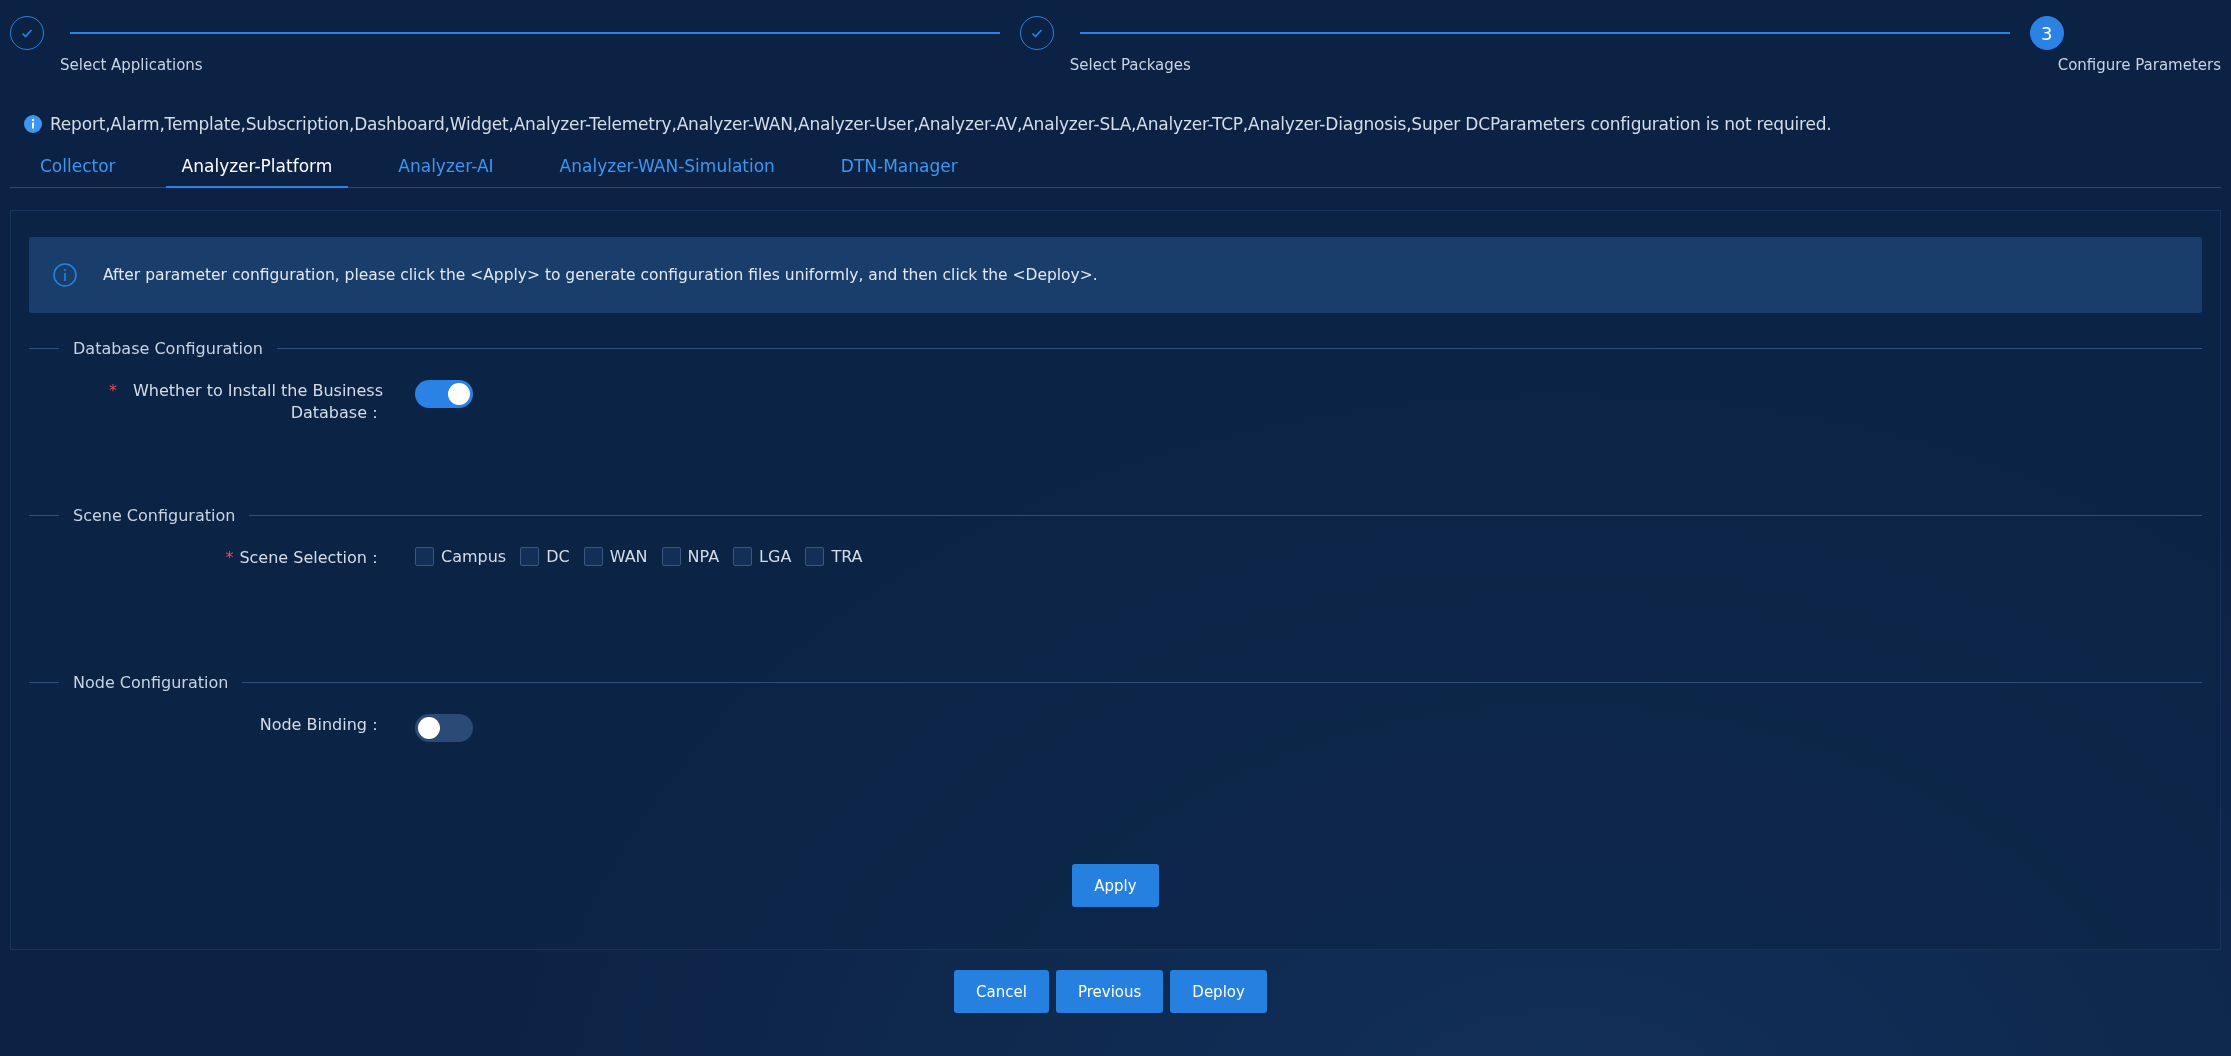 The image size is (2231, 1056). Describe the element at coordinates (1001, 991) in the screenshot. I see `footer-button: Cancel` at that location.